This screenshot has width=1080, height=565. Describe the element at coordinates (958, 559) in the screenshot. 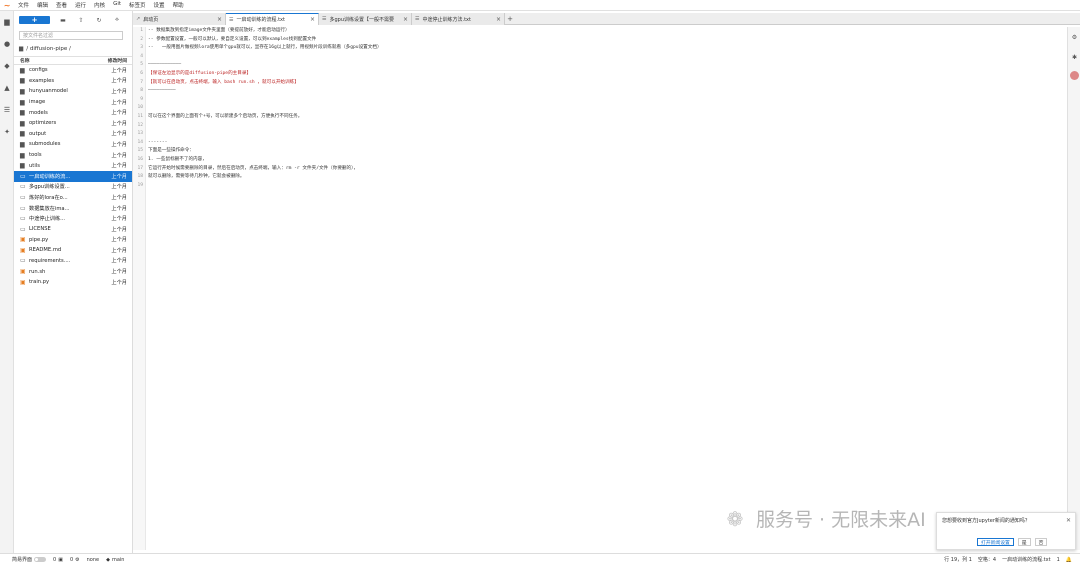

I see `cursor-position: 行 19，列 1` at that location.